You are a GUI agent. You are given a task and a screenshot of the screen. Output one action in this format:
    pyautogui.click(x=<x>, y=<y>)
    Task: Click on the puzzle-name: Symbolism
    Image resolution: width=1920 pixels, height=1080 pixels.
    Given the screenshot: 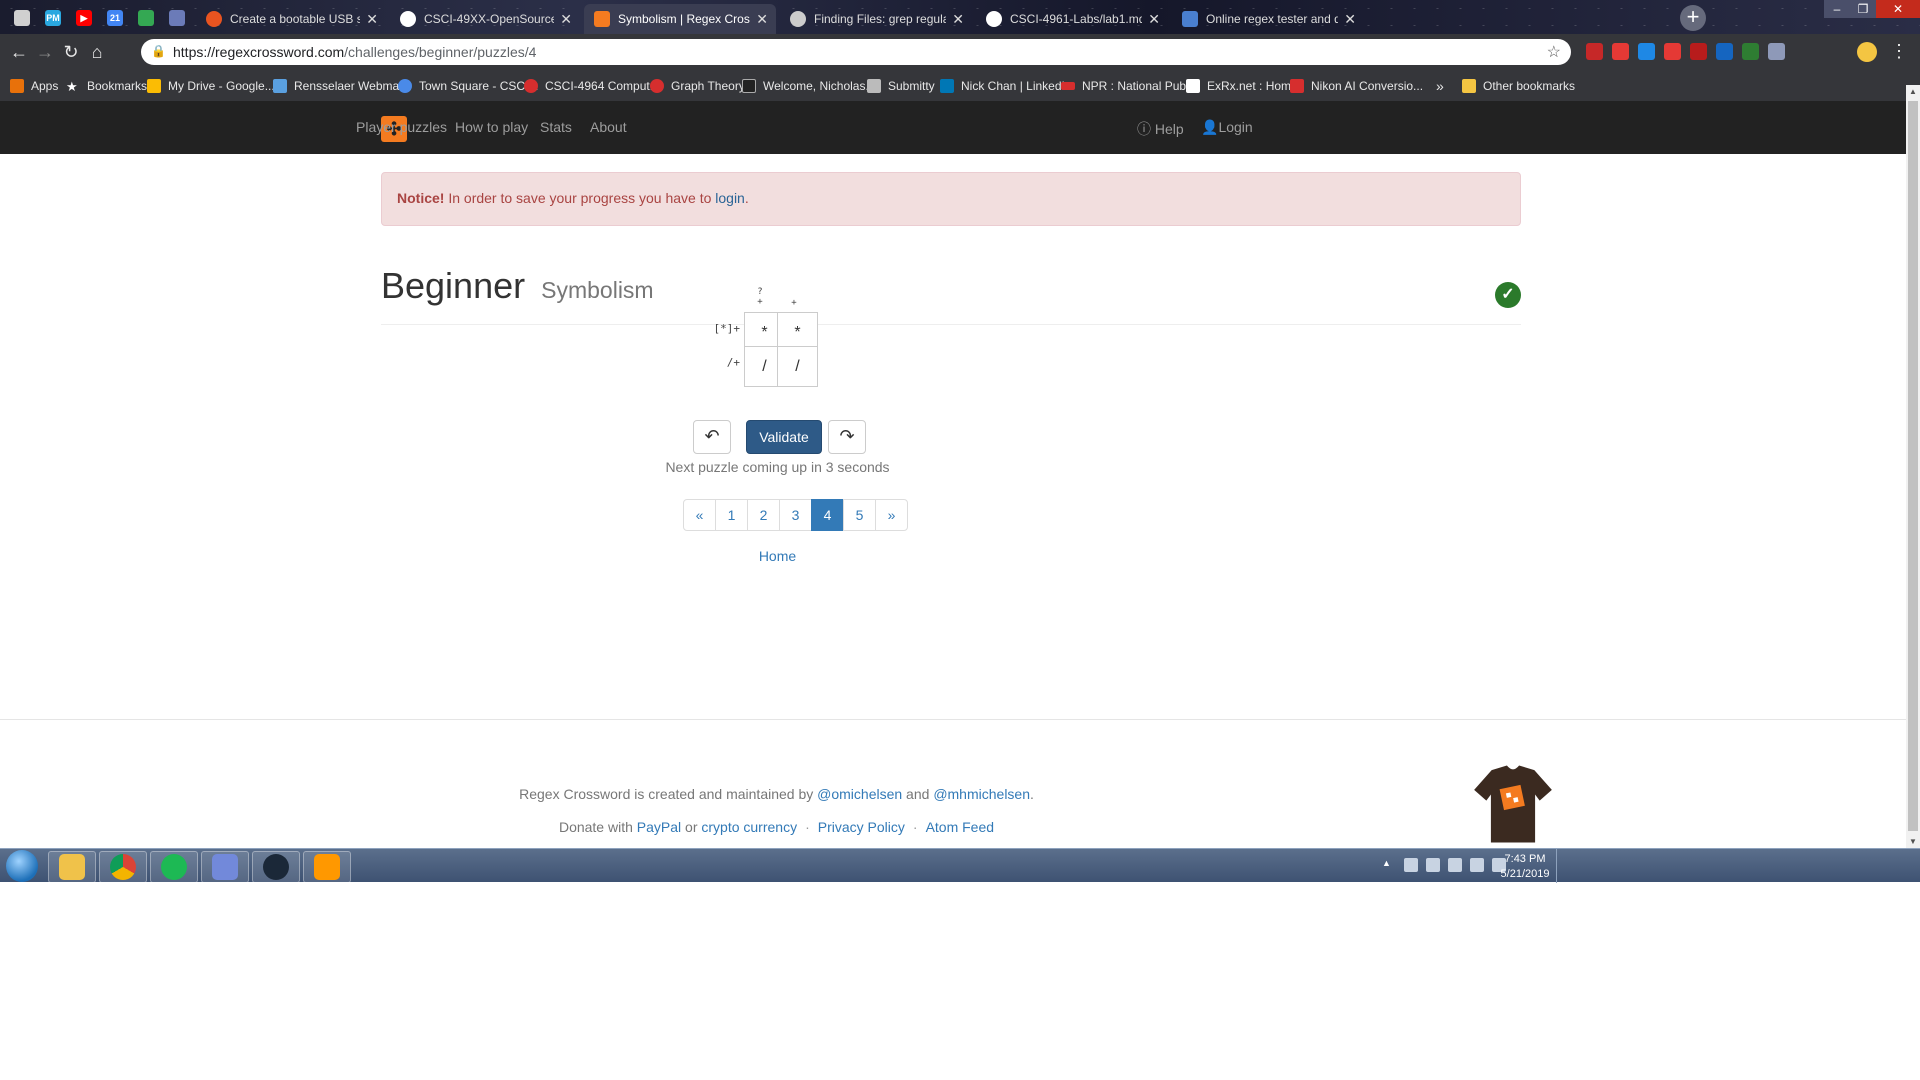 What is the action you would take?
    pyautogui.click(x=597, y=290)
    